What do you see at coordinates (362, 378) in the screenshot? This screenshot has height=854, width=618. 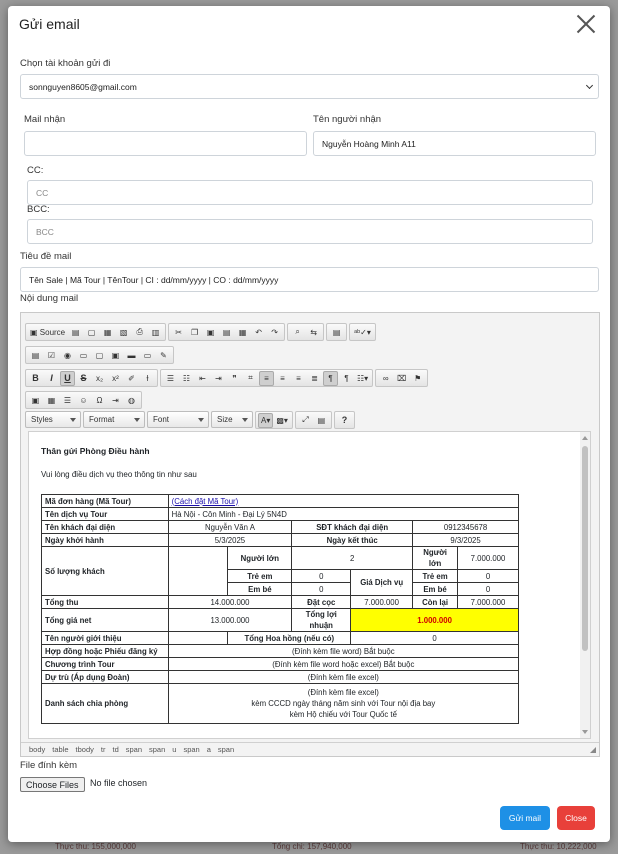 I see `language-icon: ☷▾` at bounding box center [362, 378].